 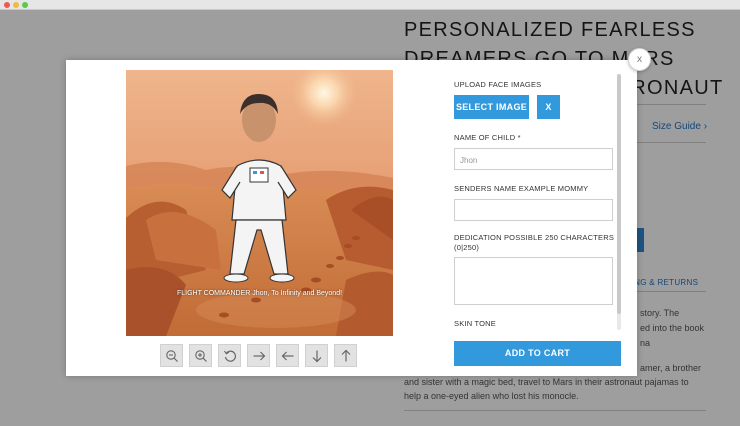 I want to click on close-window-dot, so click(x=7, y=5).